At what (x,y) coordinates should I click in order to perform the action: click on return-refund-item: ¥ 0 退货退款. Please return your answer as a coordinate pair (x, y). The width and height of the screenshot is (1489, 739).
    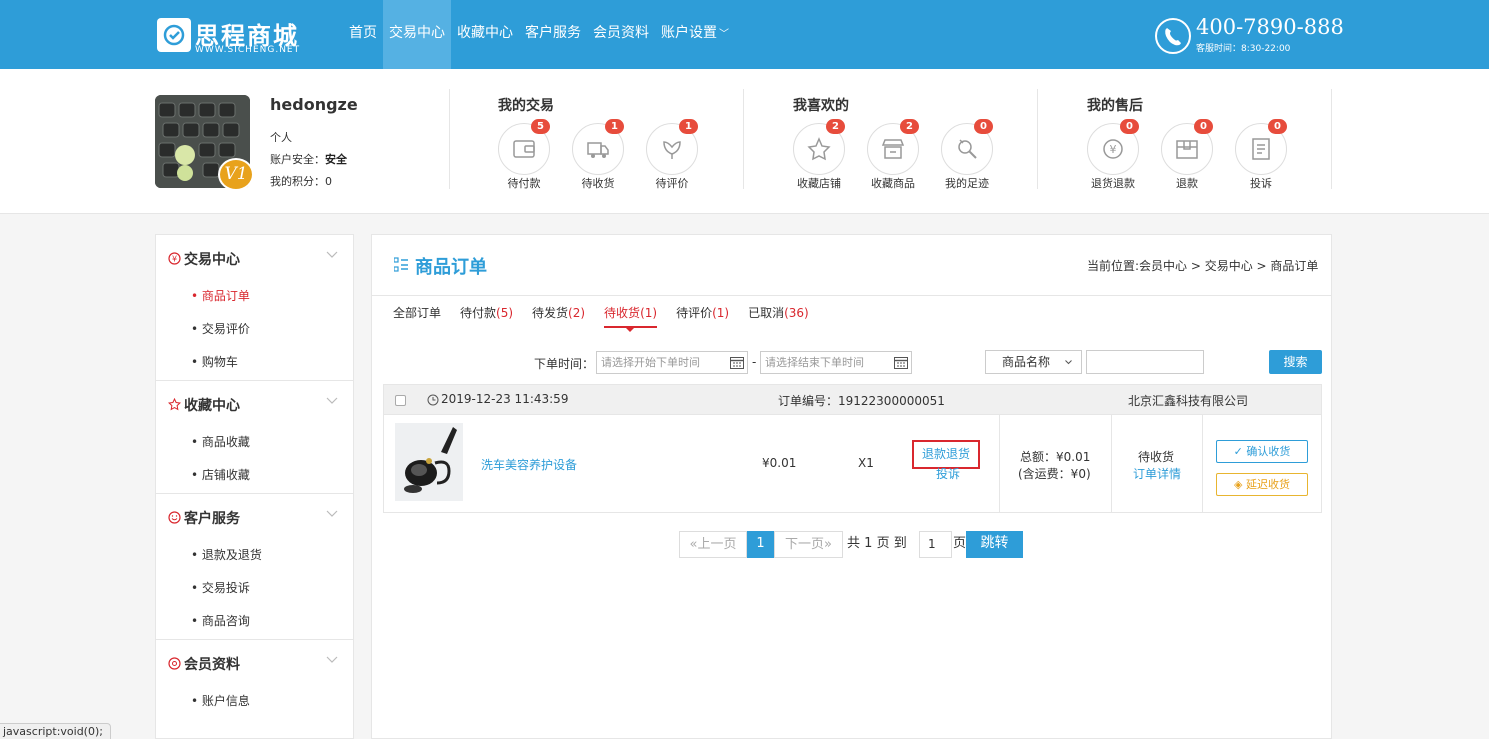
    Looking at the image, I should click on (1113, 156).